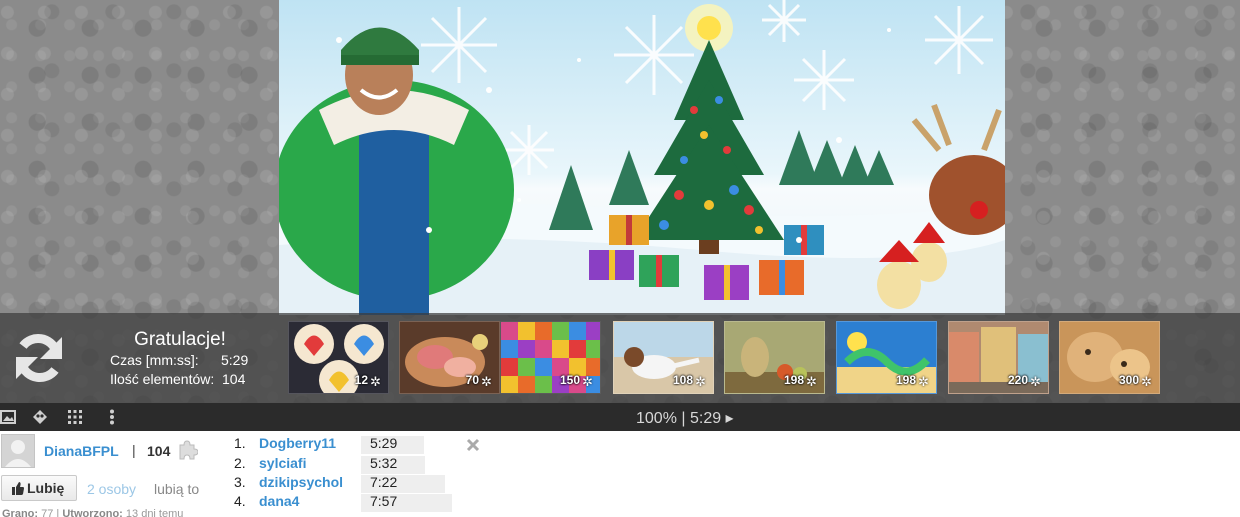  What do you see at coordinates (162, 379) in the screenshot?
I see `pieces-label: Ilość elementów:` at bounding box center [162, 379].